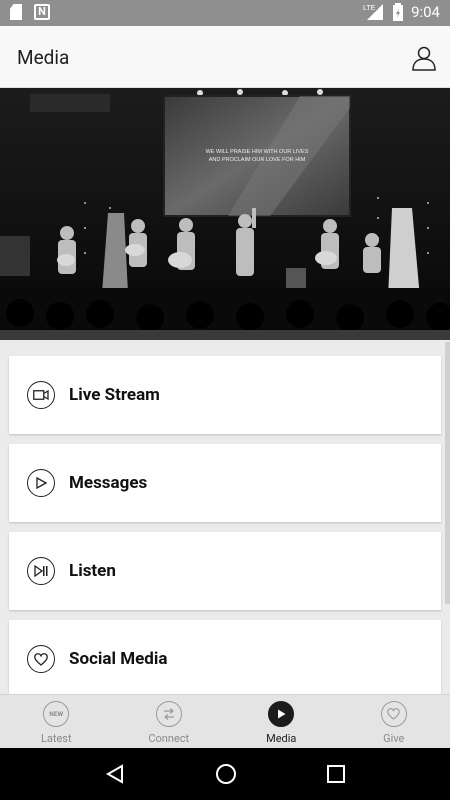 Image resolution: width=450 pixels, height=800 pixels. I want to click on new-badge-text: NEW, so click(56, 714).